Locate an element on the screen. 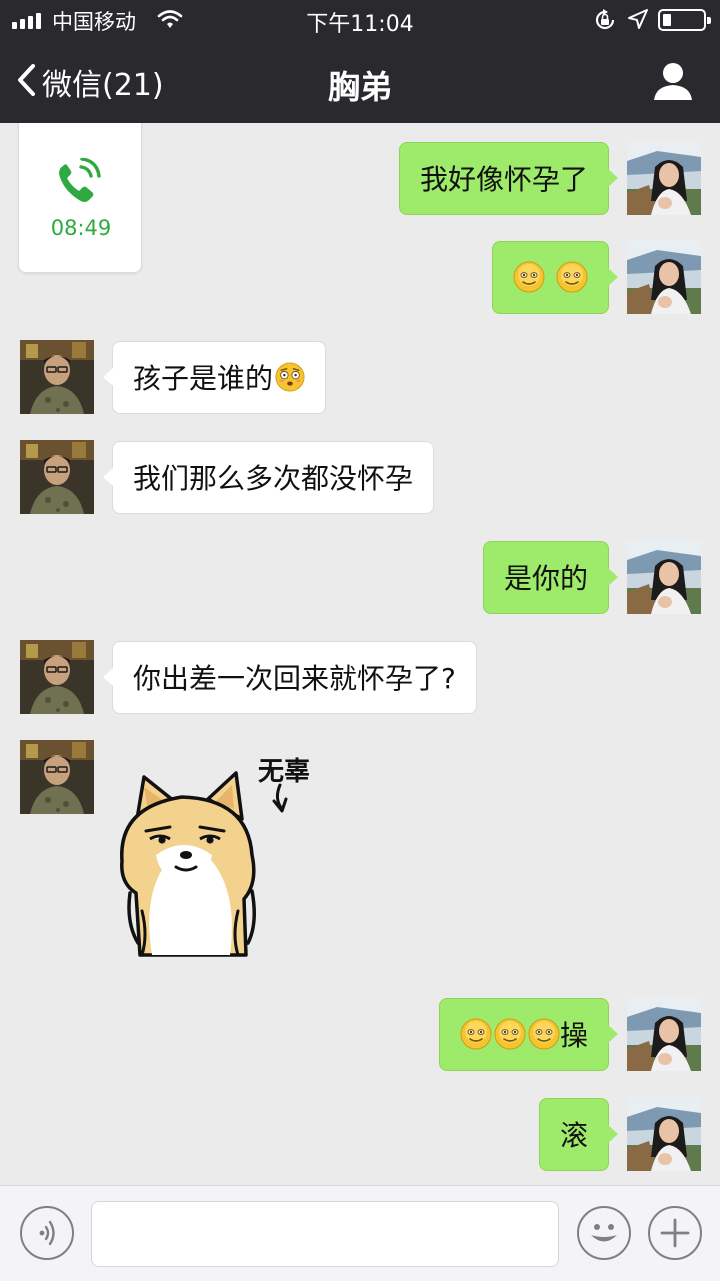 Image resolution: width=720 pixels, height=1281 pixels. message-row: 滚 is located at coordinates (360, 1125).